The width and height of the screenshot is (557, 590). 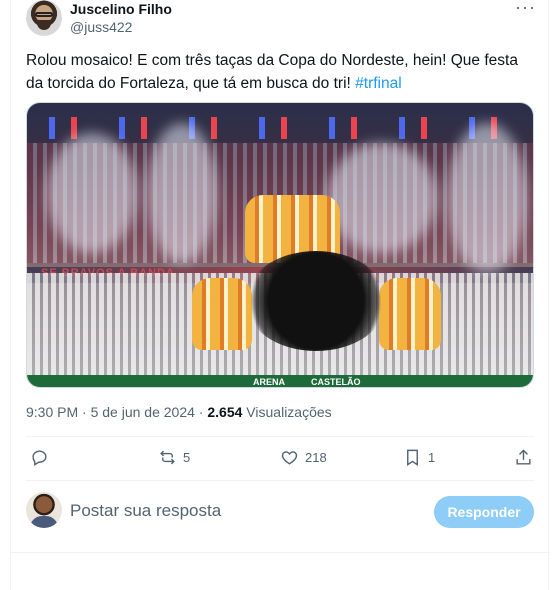 I want to click on like-count: 218, so click(x=316, y=457).